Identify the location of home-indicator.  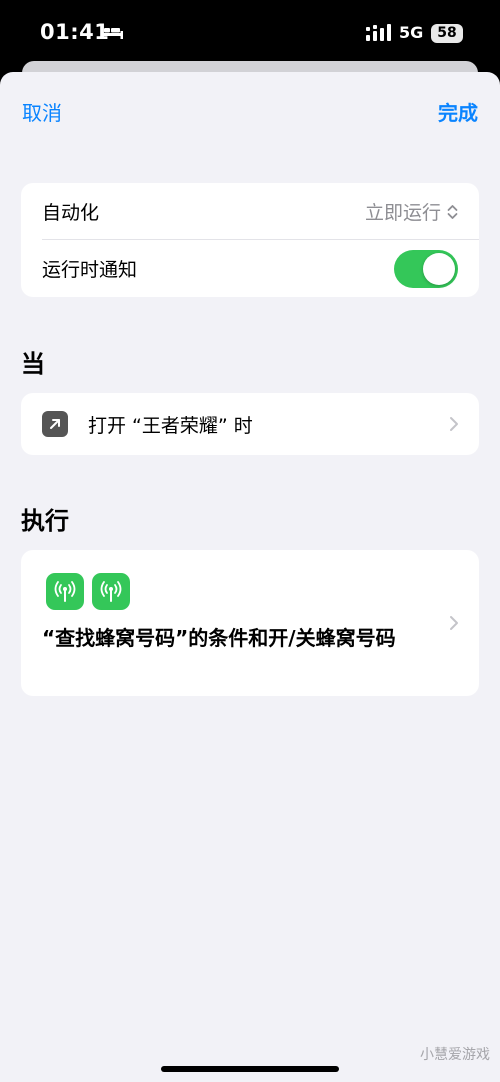
(250, 1069).